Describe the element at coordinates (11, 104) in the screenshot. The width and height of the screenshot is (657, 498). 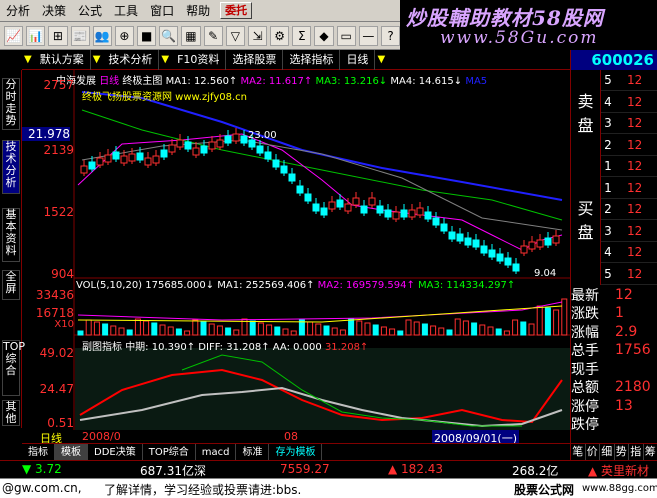
I see `tab-intraday: 分时走势` at that location.